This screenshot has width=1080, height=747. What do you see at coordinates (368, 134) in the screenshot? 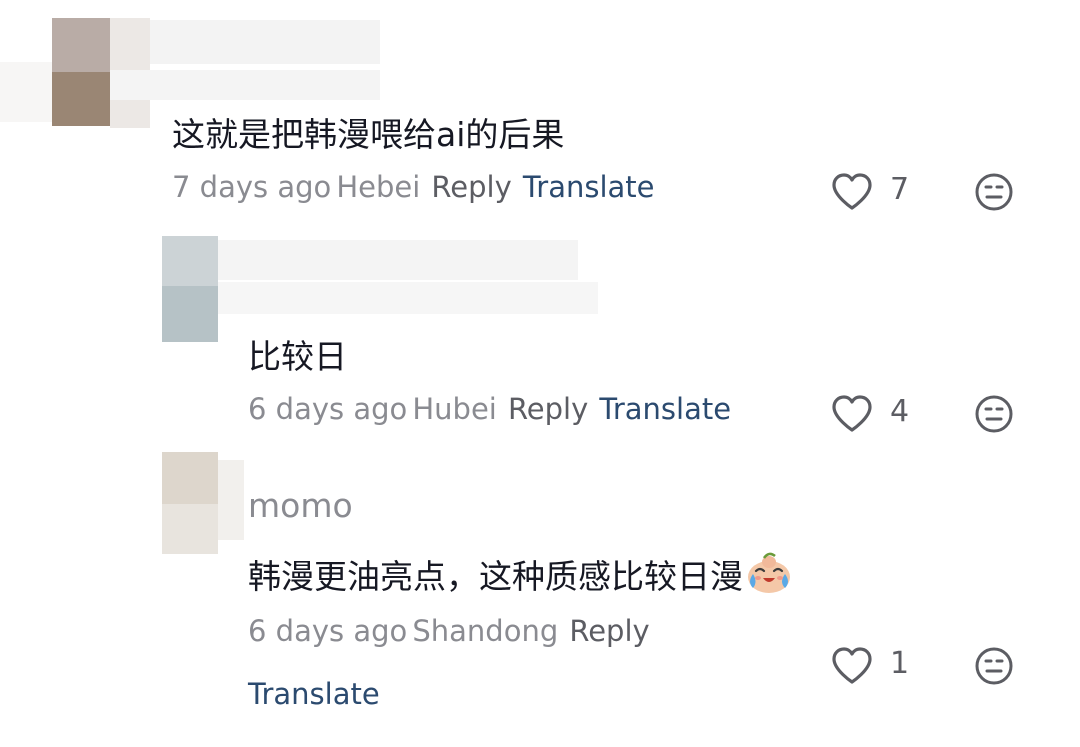
I see `comment-text: 这就是把韩漫喂给ai的后果` at bounding box center [368, 134].